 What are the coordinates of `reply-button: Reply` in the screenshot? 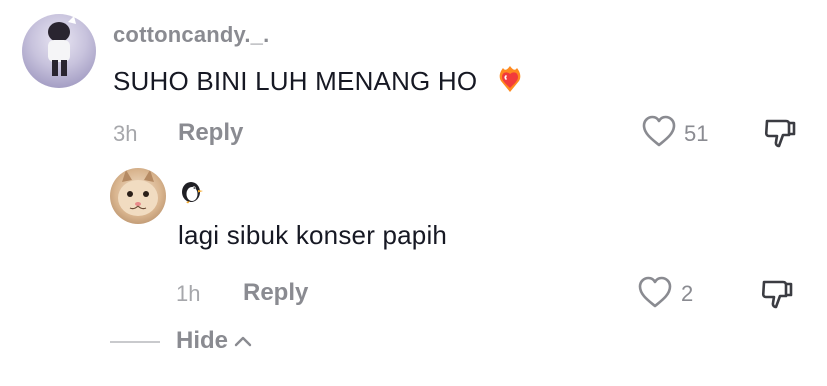 It's located at (210, 133).